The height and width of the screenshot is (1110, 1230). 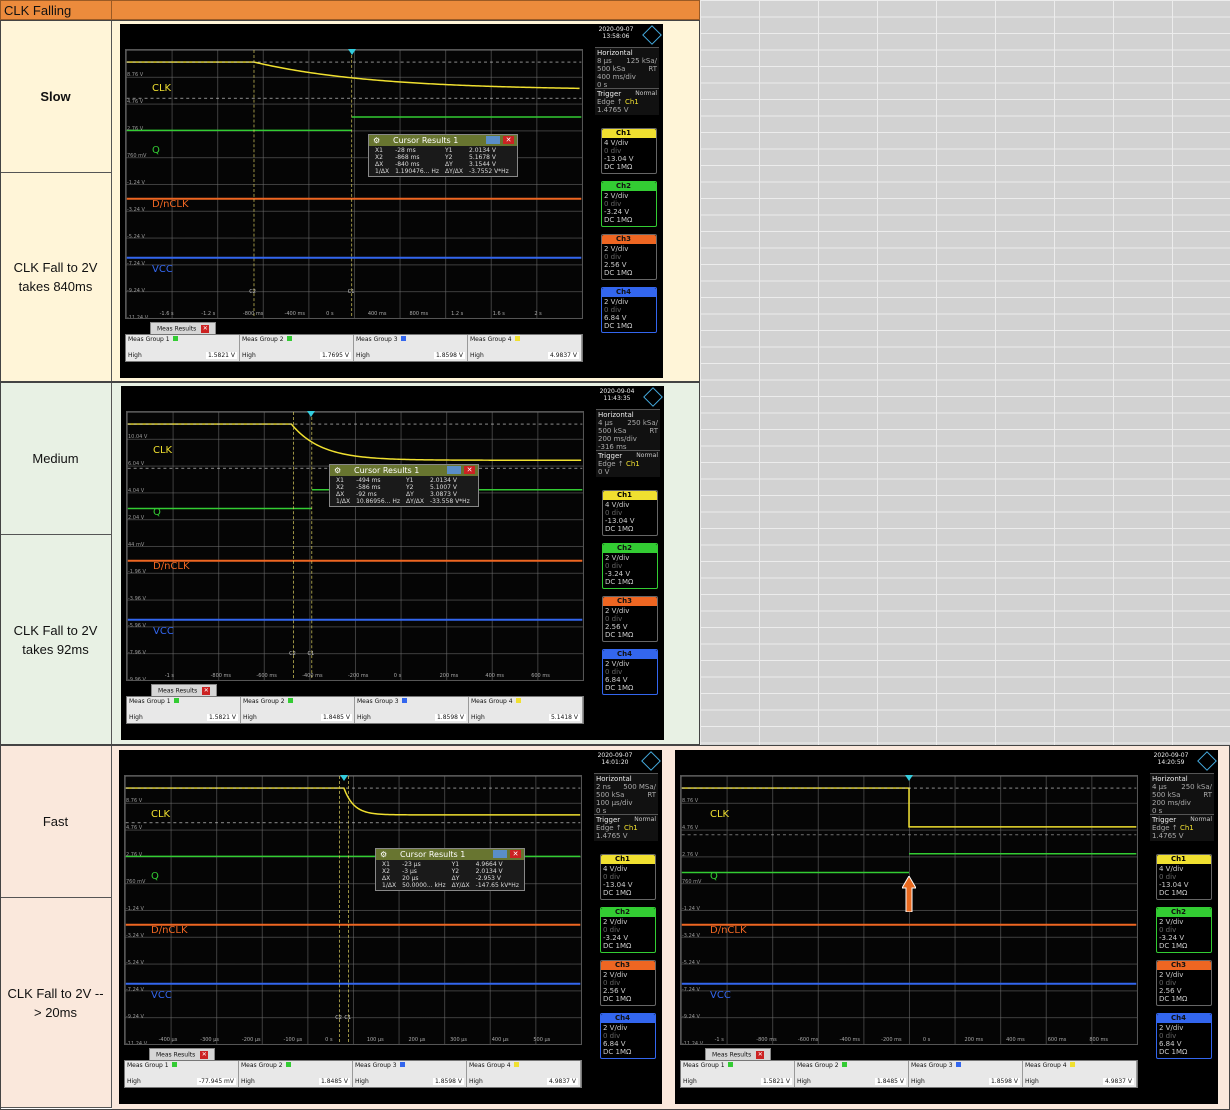 I want to click on q-trace, so click(x=909, y=863).